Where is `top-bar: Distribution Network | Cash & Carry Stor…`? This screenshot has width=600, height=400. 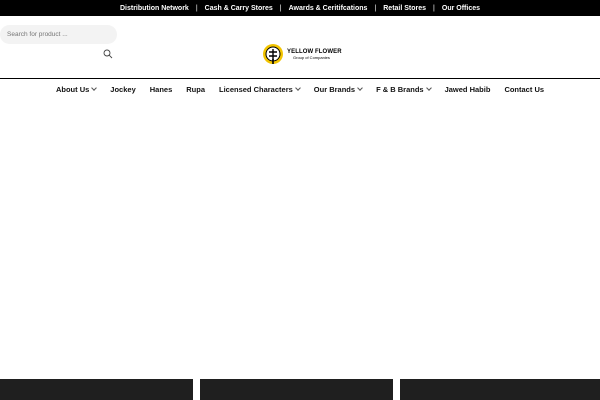 top-bar: Distribution Network | Cash & Carry Stor… is located at coordinates (300, 8).